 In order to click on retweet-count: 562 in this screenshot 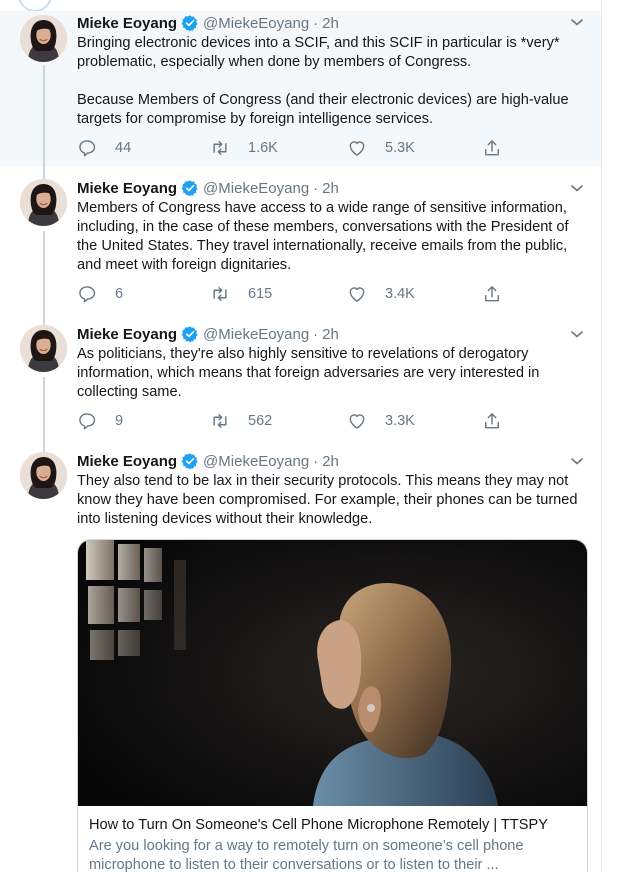, I will do `click(260, 421)`.